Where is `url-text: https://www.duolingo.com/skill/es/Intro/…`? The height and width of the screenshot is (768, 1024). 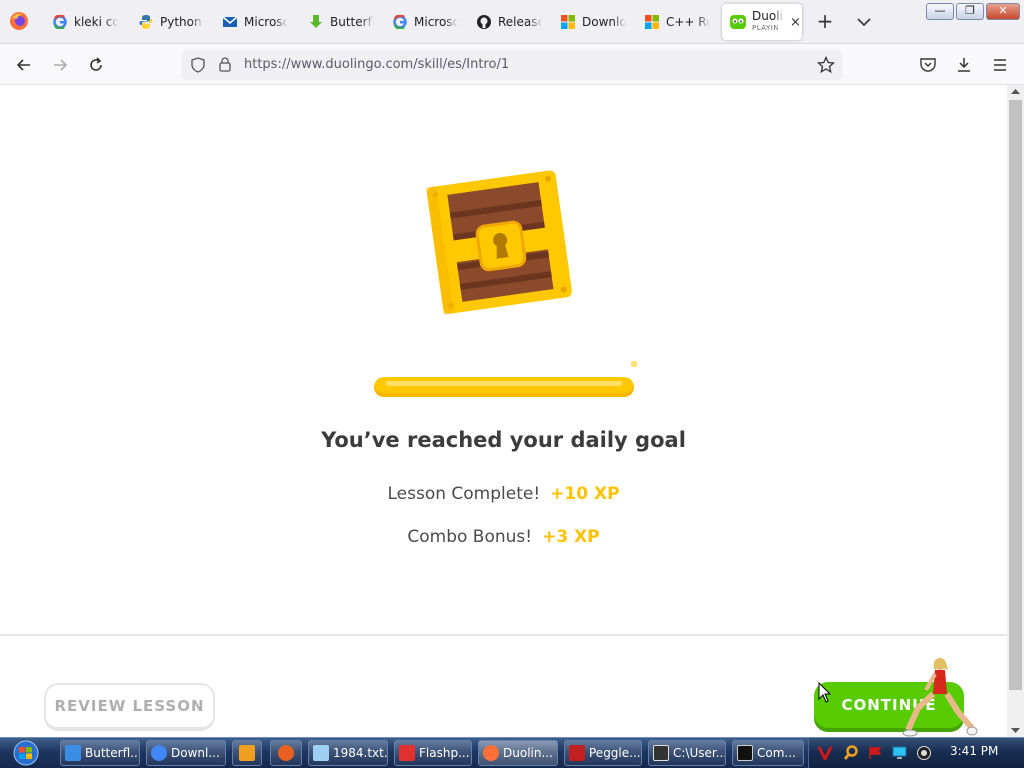
url-text: https://www.duolingo.com/skill/es/Intro/… is located at coordinates (376, 64).